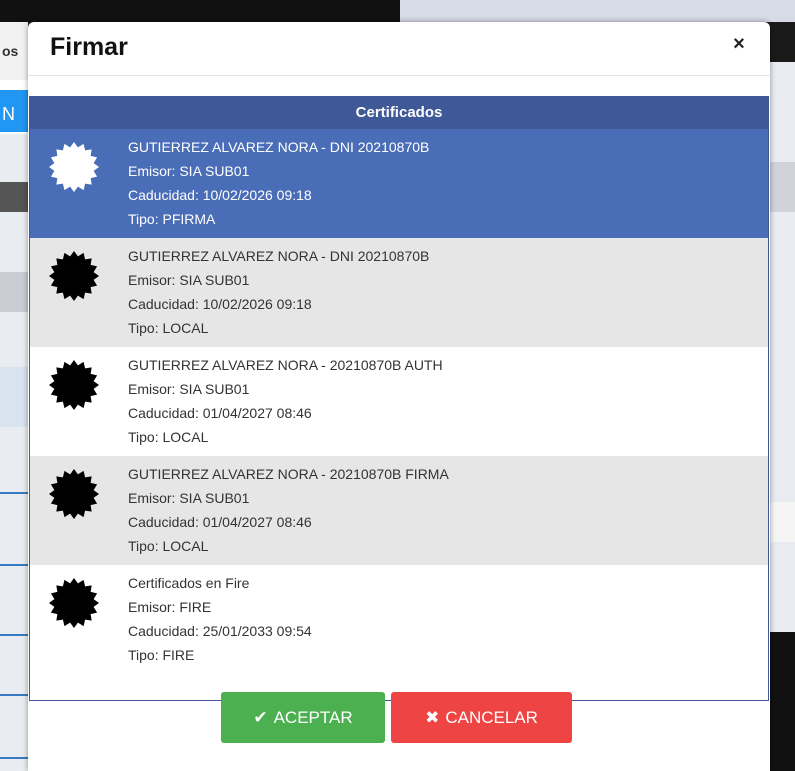 The image size is (795, 771). Describe the element at coordinates (739, 44) in the screenshot. I see `close-icon: ×` at that location.